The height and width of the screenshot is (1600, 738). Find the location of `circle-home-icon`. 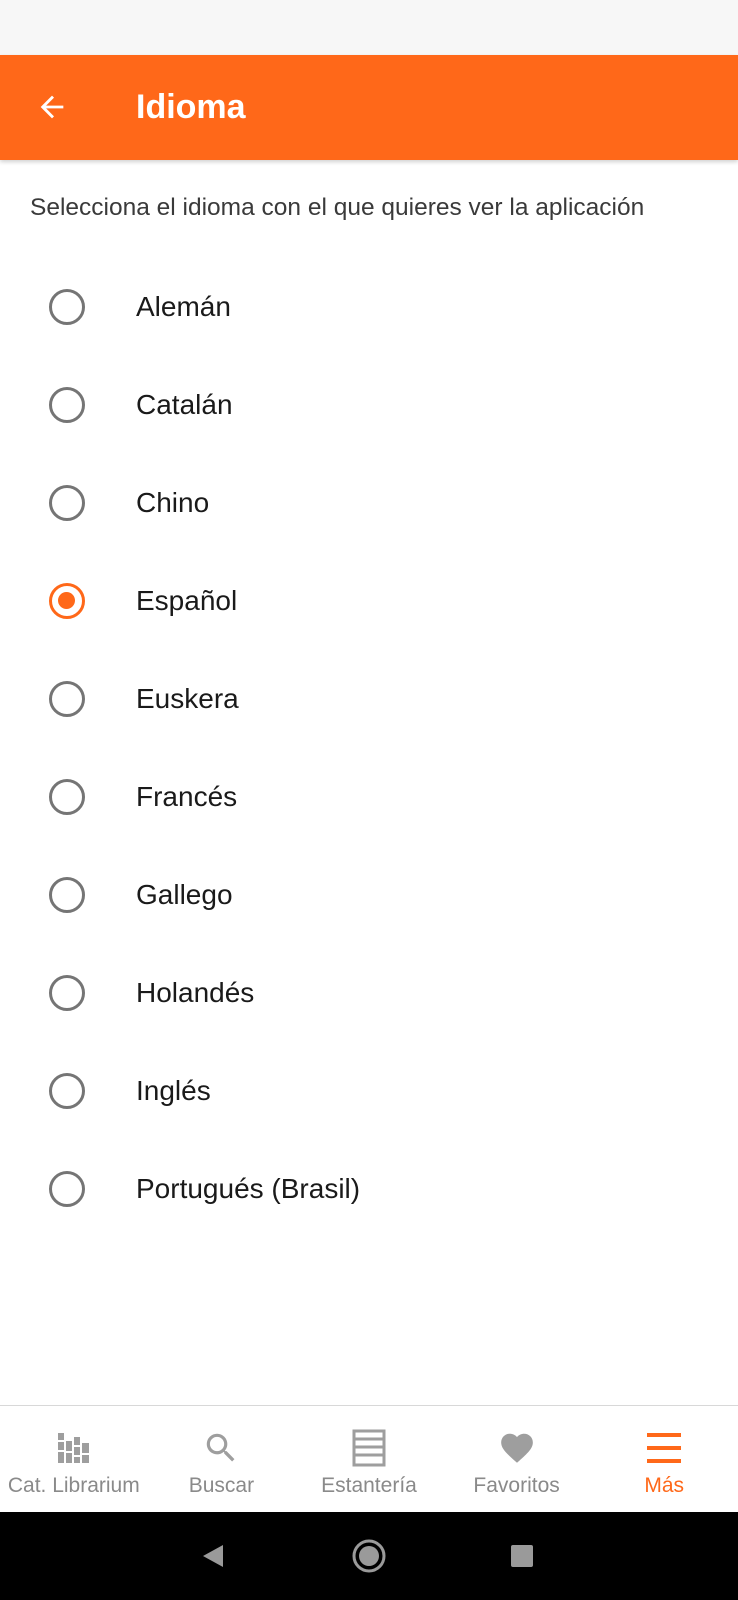

circle-home-icon is located at coordinates (369, 1556).